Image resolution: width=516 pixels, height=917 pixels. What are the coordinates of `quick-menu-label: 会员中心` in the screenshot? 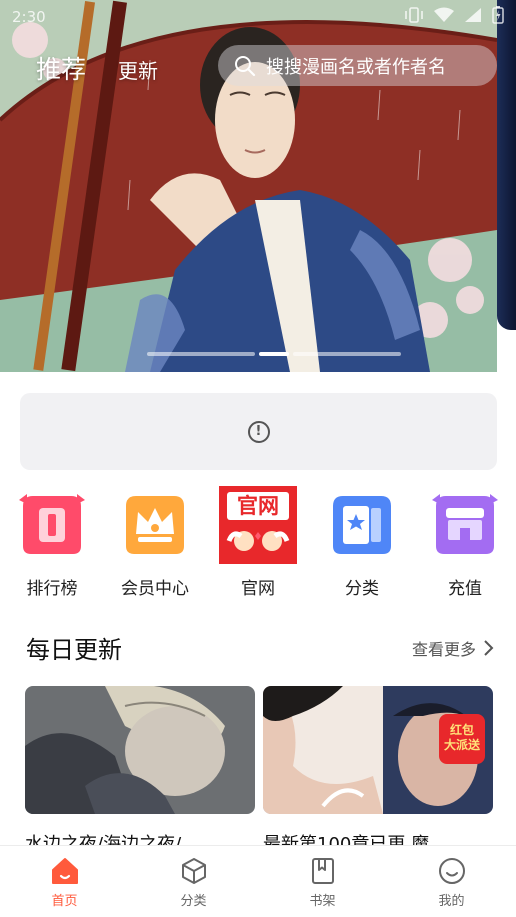 It's located at (155, 589).